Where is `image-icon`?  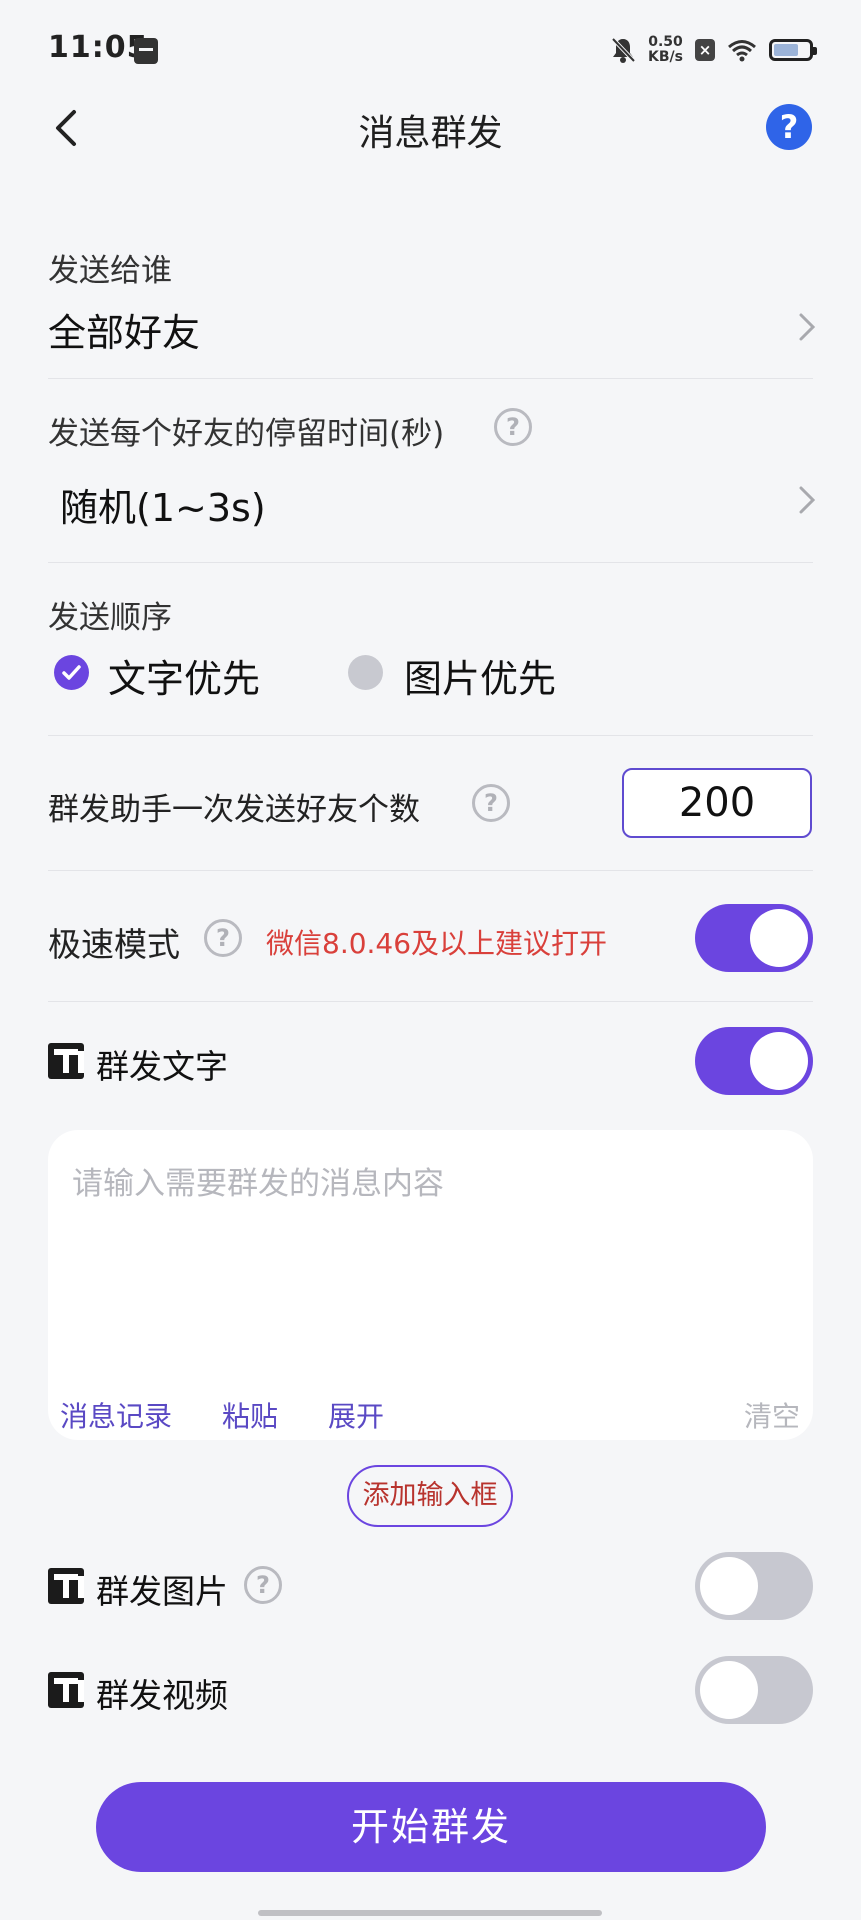 image-icon is located at coordinates (66, 1586).